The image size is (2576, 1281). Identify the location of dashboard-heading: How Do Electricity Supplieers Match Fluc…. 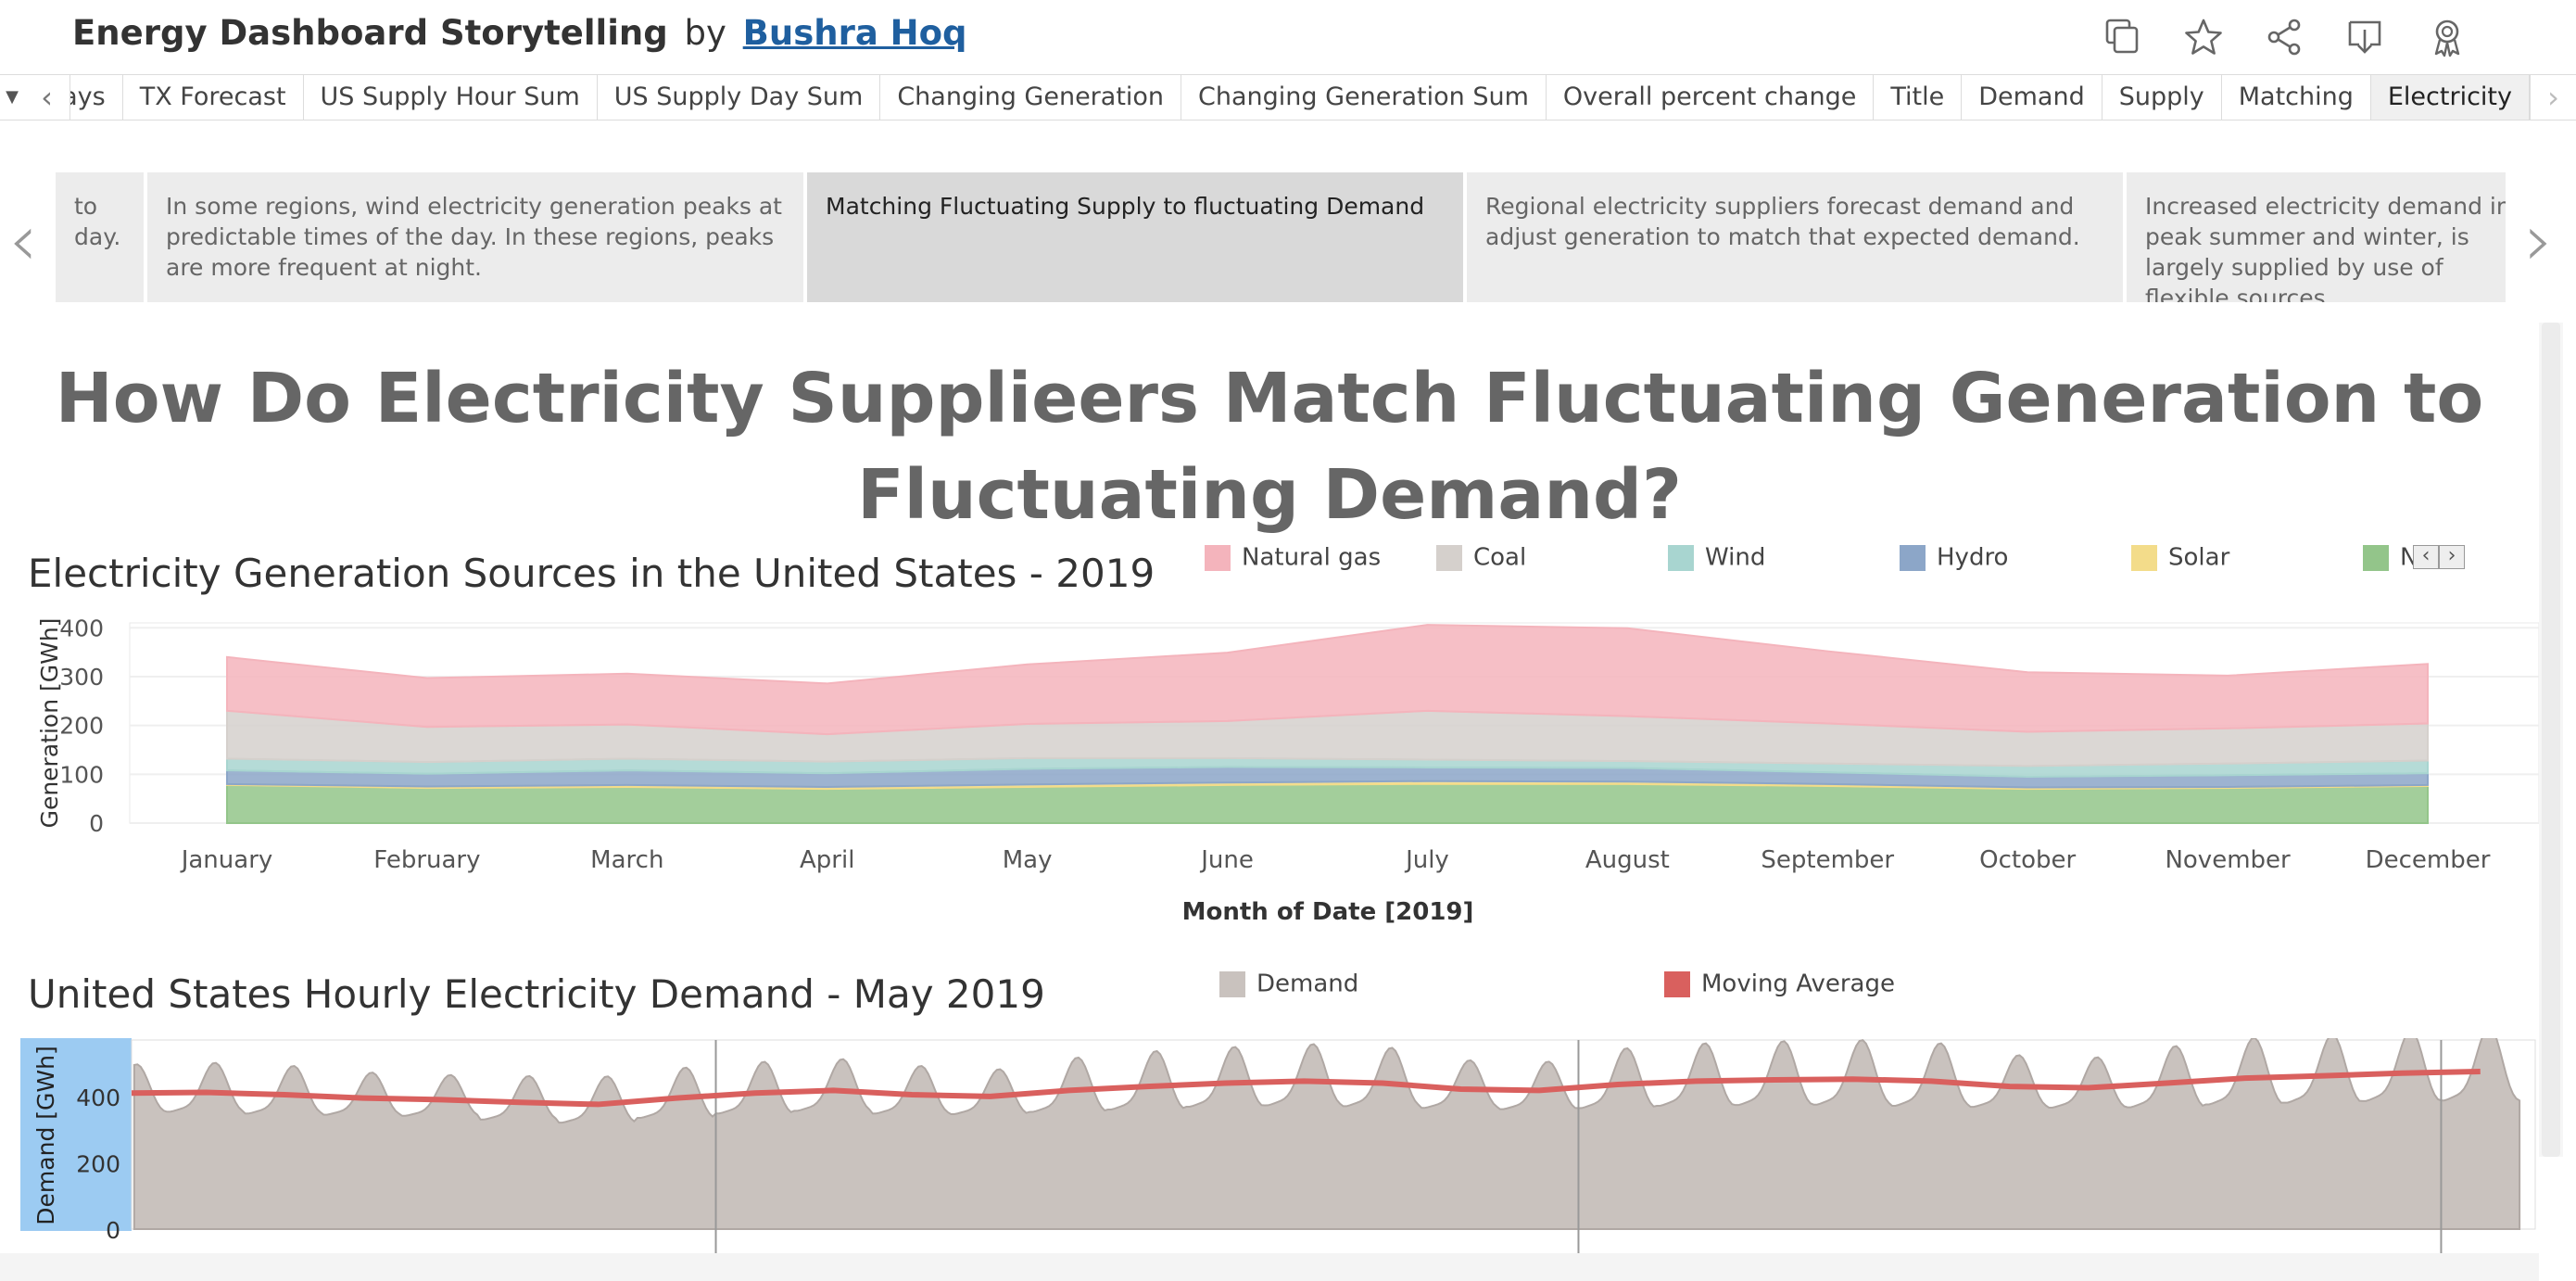
(1269, 447).